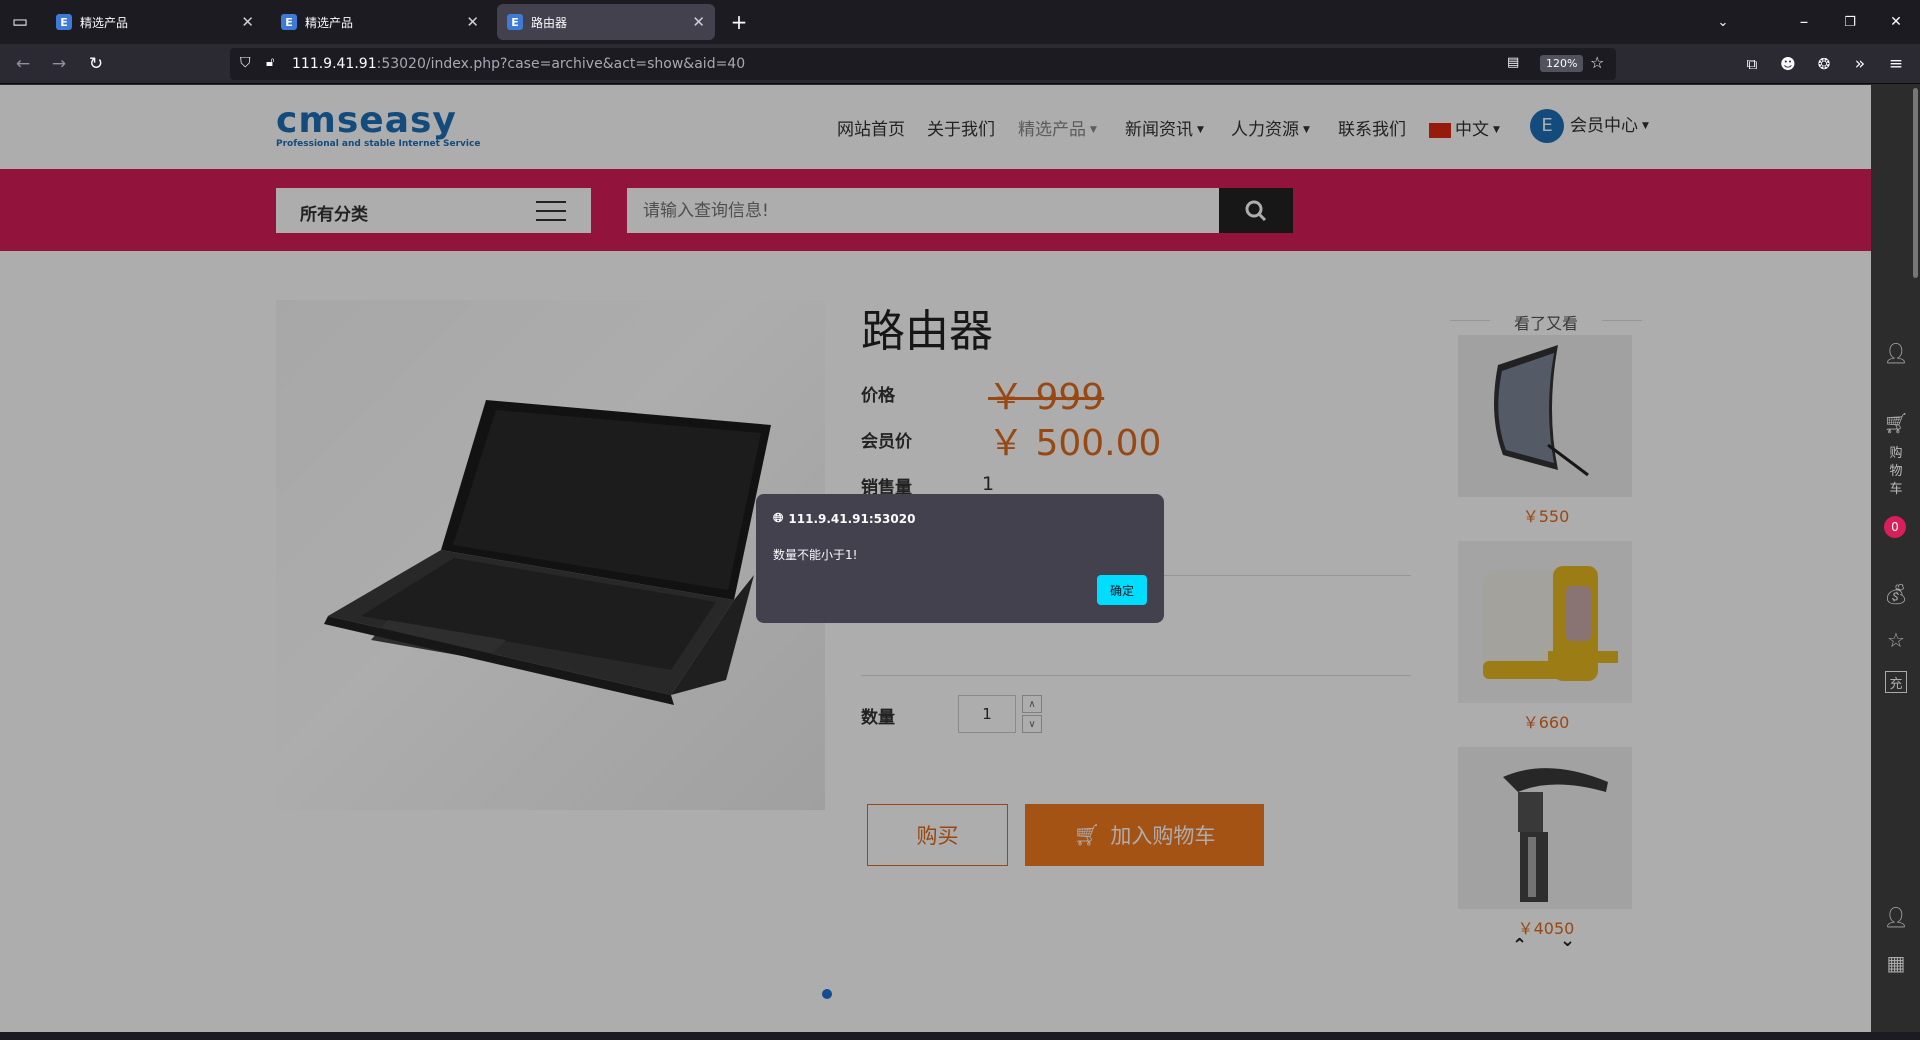  I want to click on tab-2: E 精选产品 ✕, so click(380, 22).